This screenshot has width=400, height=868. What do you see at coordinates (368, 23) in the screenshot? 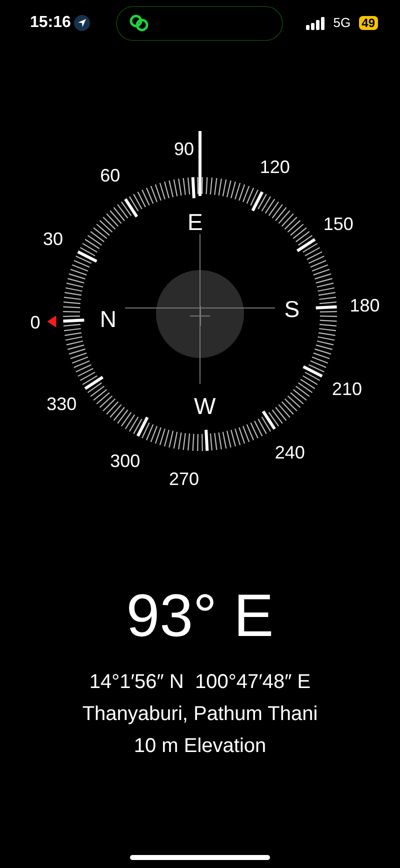
I see `battery-level: 49` at bounding box center [368, 23].